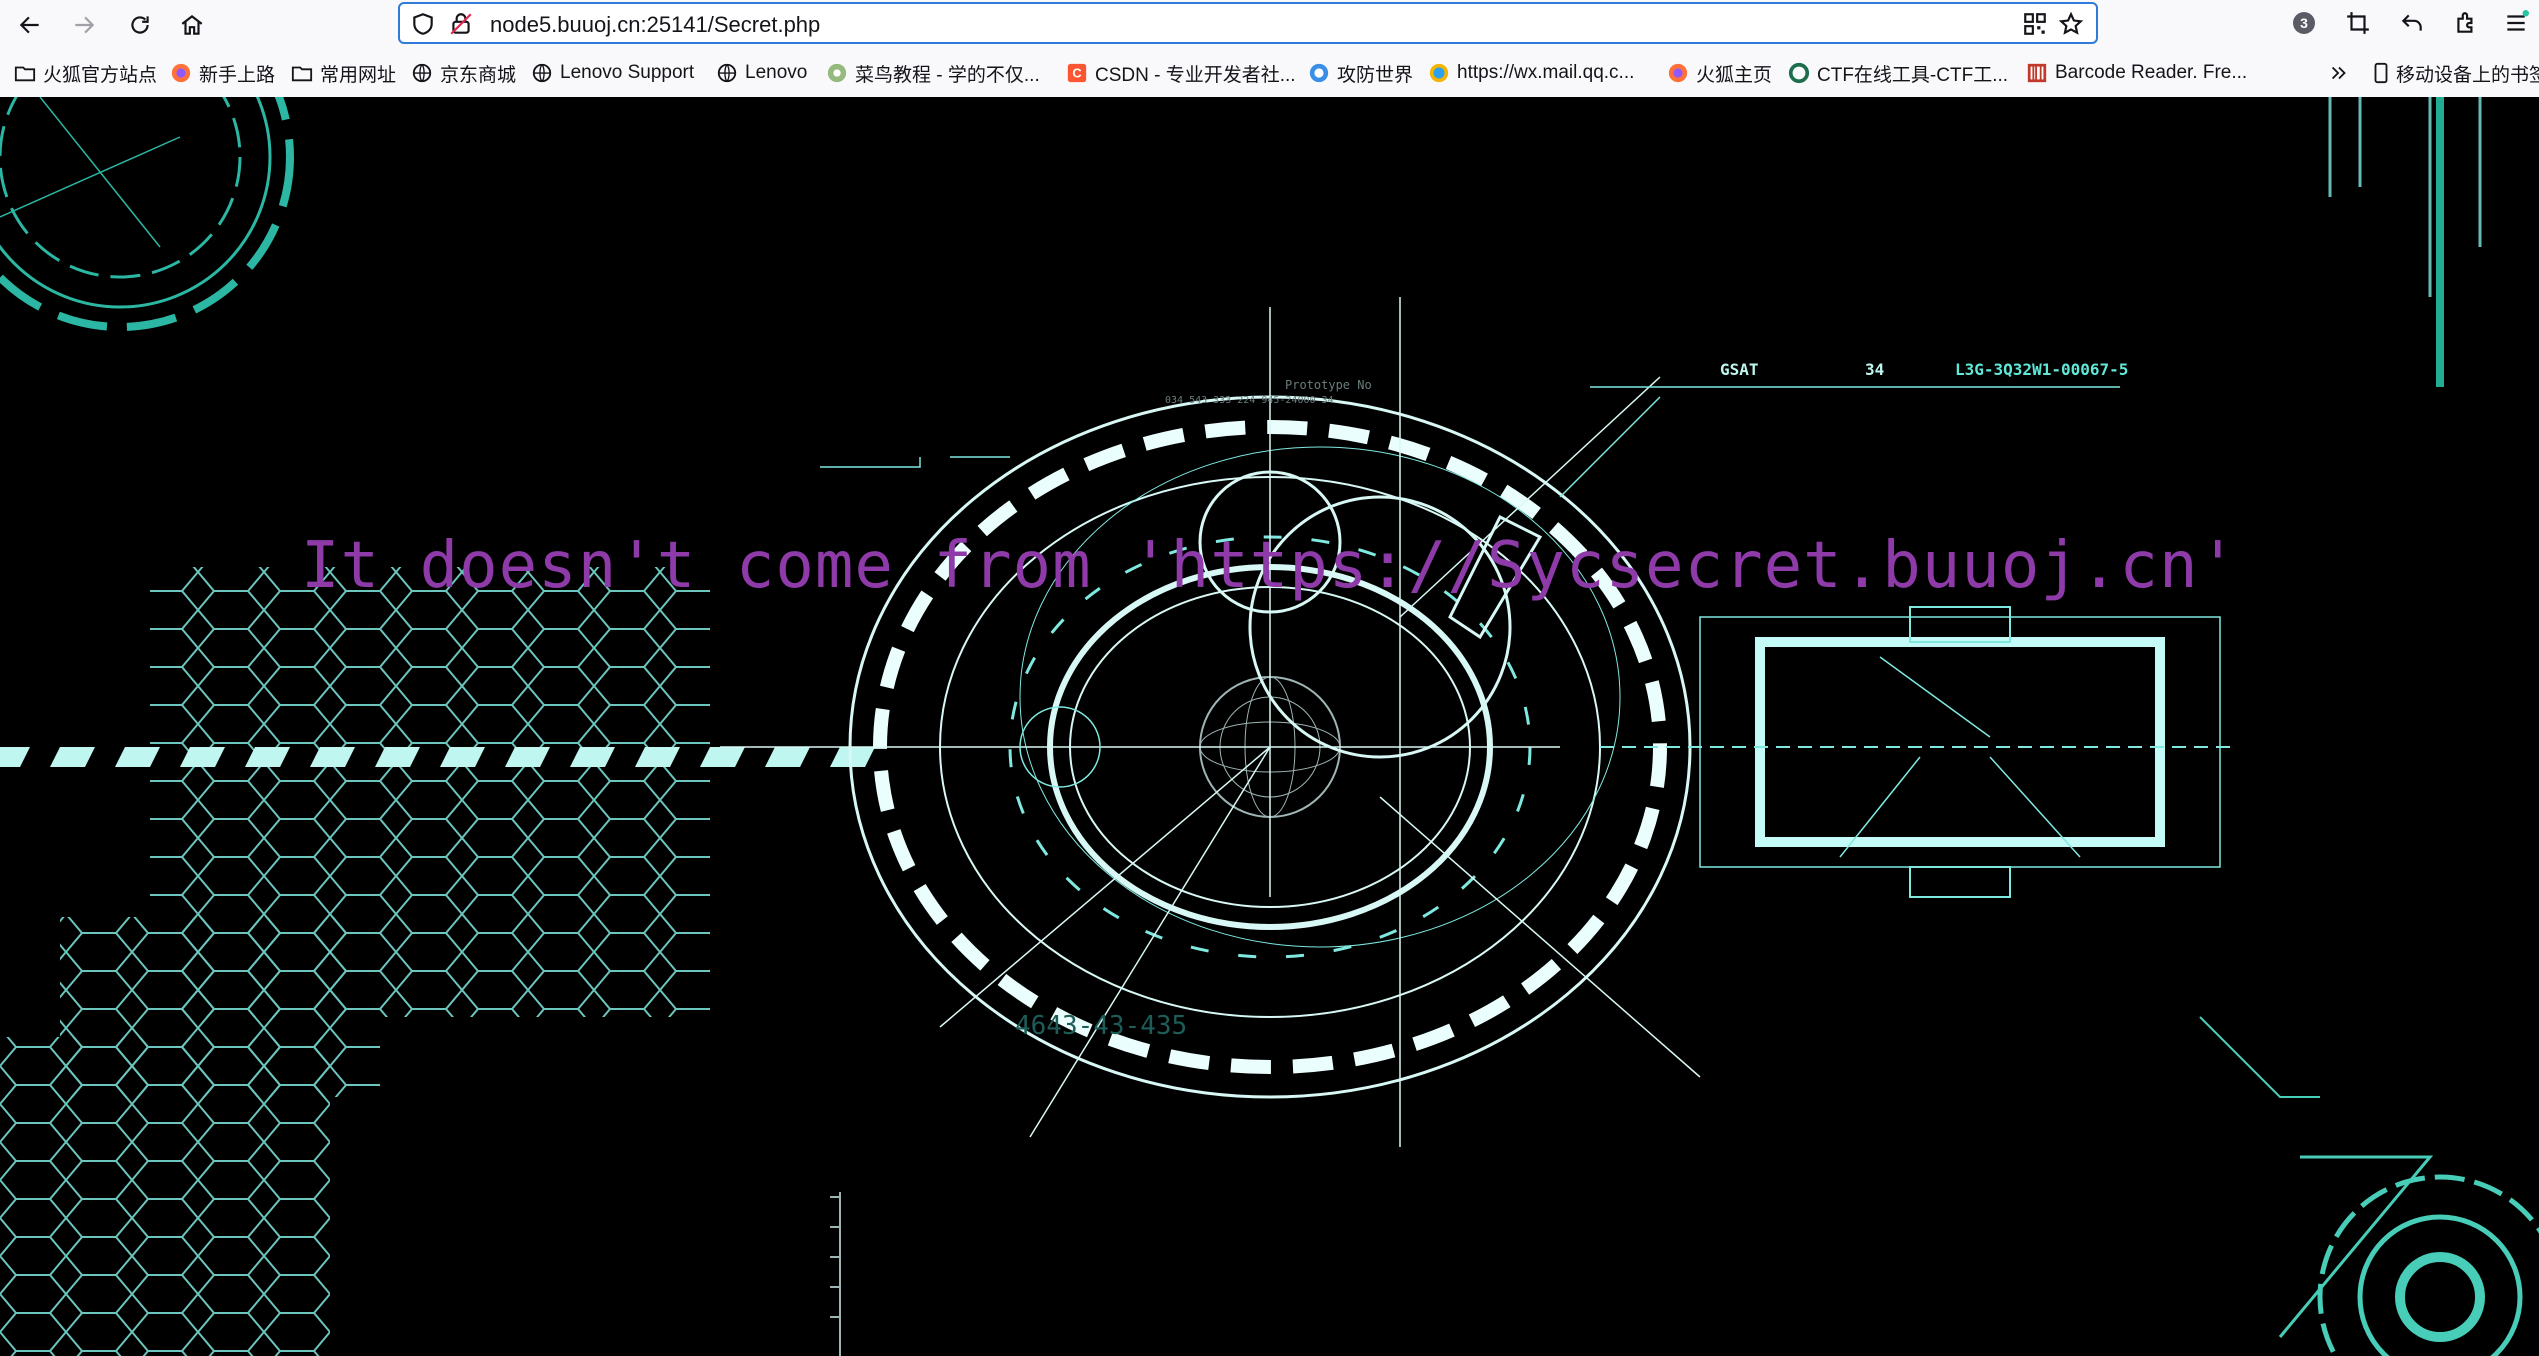  What do you see at coordinates (2467, 75) in the screenshot?
I see `bookmark-label: 移动设备上的书签` at bounding box center [2467, 75].